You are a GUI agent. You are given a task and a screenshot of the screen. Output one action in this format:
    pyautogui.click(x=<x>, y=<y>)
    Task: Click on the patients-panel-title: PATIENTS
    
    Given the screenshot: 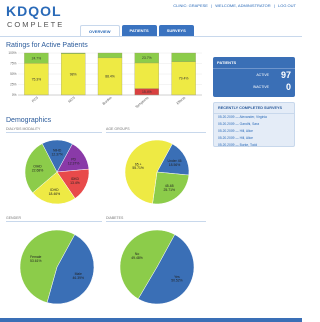 What is the action you would take?
    pyautogui.click(x=254, y=63)
    